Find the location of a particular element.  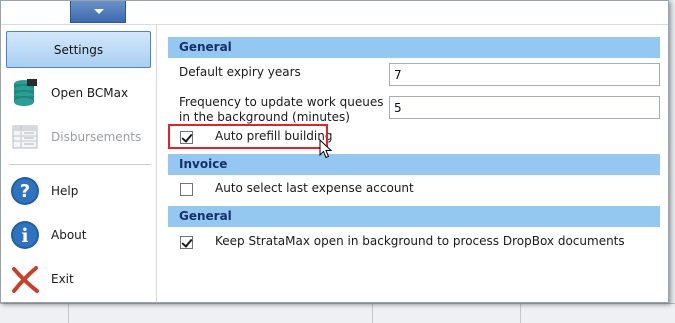

application-menu-button is located at coordinates (98, 12).